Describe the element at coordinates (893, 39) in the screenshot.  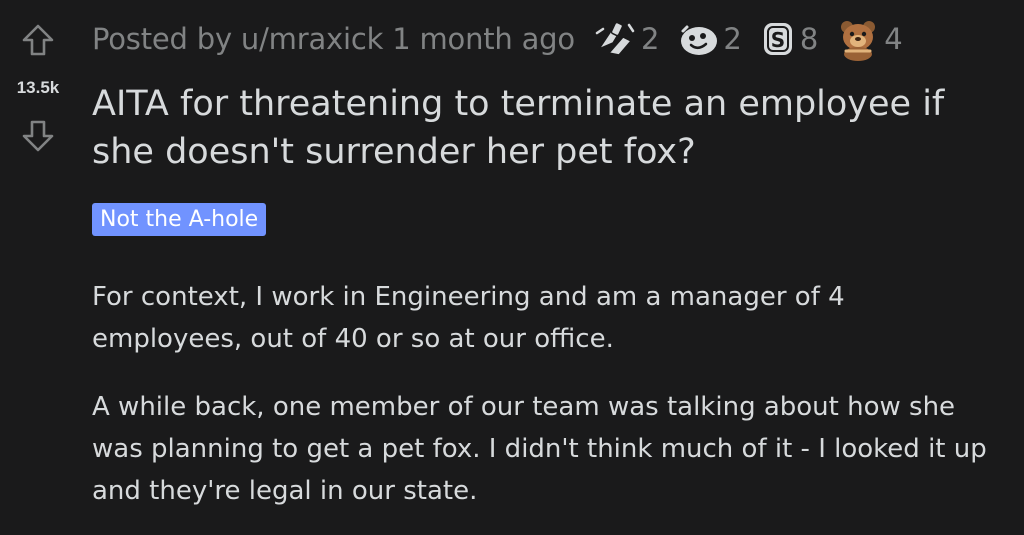
I see `award-count: 4` at that location.